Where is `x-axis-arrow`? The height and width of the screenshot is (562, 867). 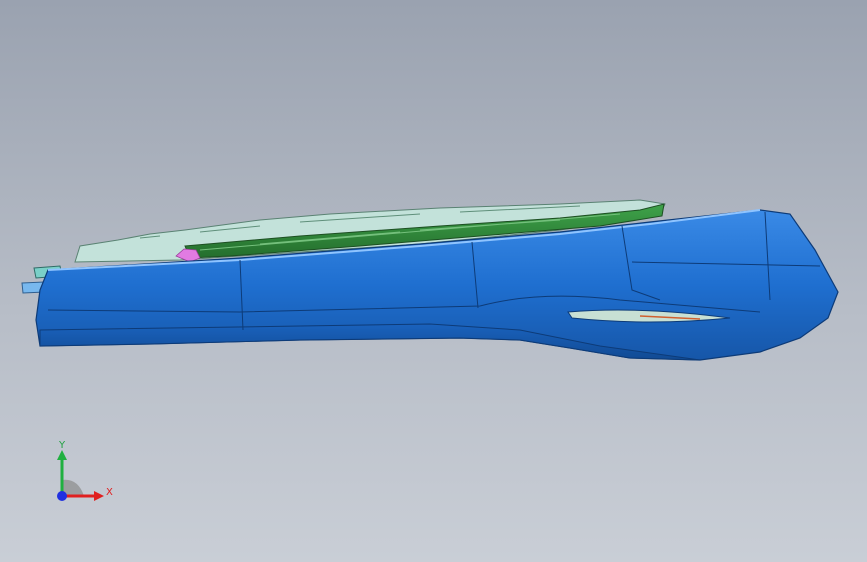 x-axis-arrow is located at coordinates (99, 496).